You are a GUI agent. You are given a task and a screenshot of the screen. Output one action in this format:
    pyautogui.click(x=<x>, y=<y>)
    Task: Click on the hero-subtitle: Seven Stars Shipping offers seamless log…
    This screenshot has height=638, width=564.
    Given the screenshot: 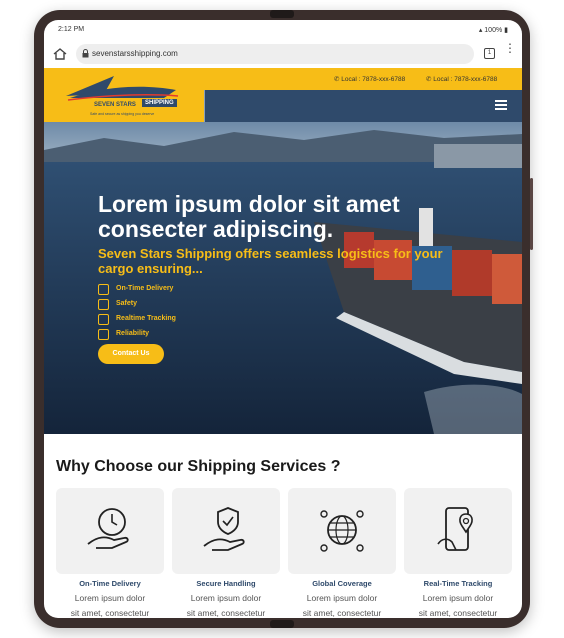 What is the action you would take?
    pyautogui.click(x=270, y=261)
    